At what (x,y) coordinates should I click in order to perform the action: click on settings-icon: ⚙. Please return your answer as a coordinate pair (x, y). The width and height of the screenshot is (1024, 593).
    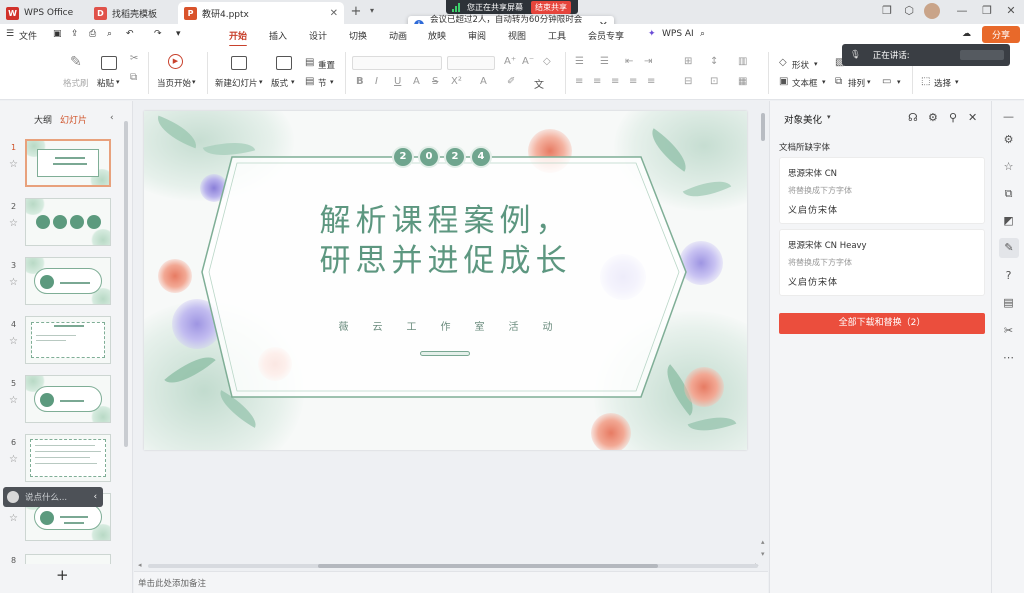
    Looking at the image, I should click on (933, 117).